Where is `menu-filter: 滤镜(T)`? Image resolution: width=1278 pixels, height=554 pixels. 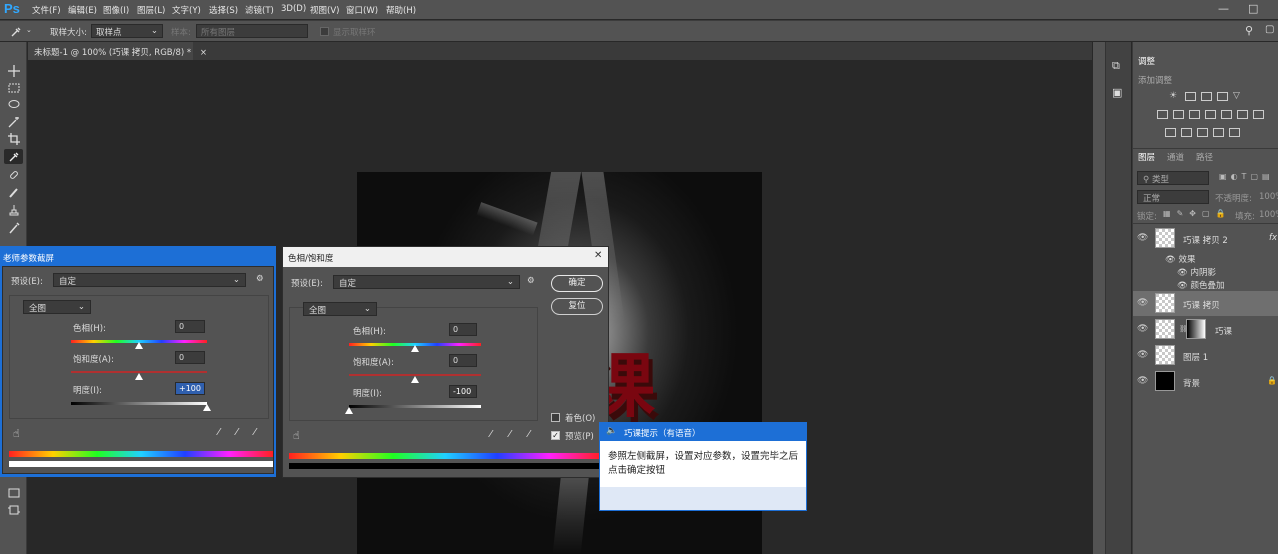
menu-filter: 滤镜(T) is located at coordinates (259, 10).